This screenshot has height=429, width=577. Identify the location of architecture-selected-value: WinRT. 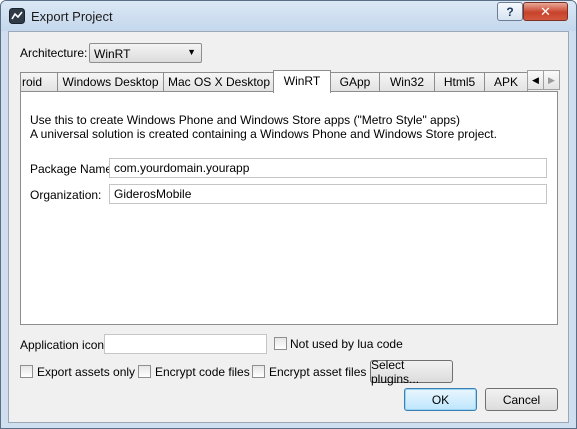
(112, 54).